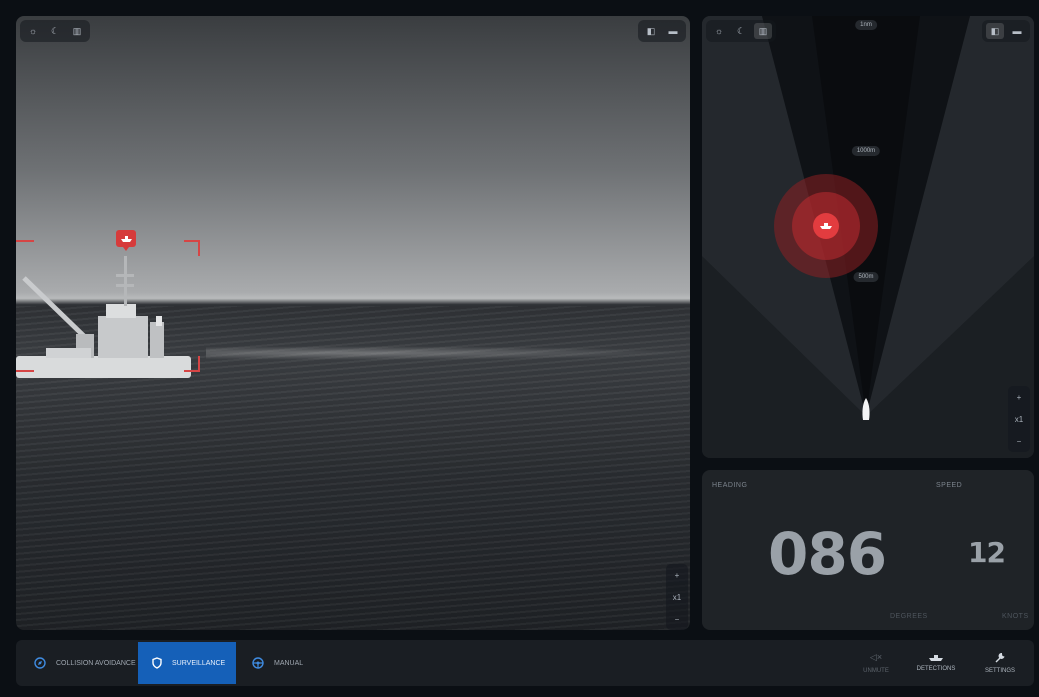 Image resolution: width=1039 pixels, height=697 pixels. Describe the element at coordinates (192, 248) in the screenshot. I see `target-bracket-top-right` at that location.